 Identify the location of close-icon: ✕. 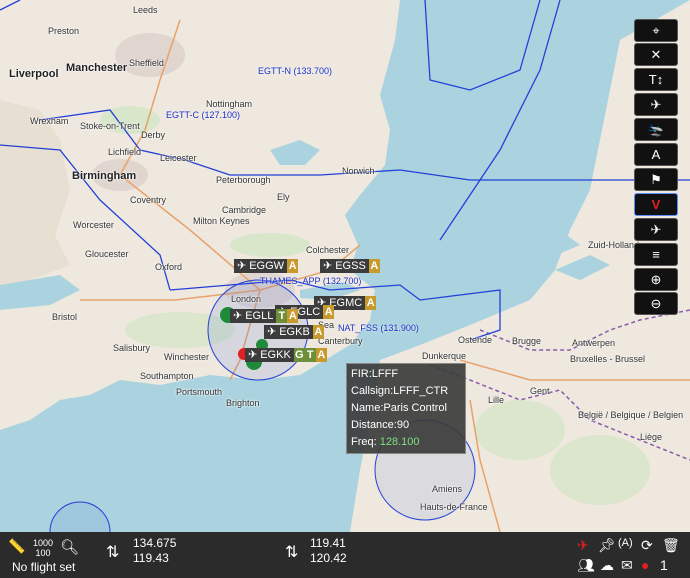
(656, 54).